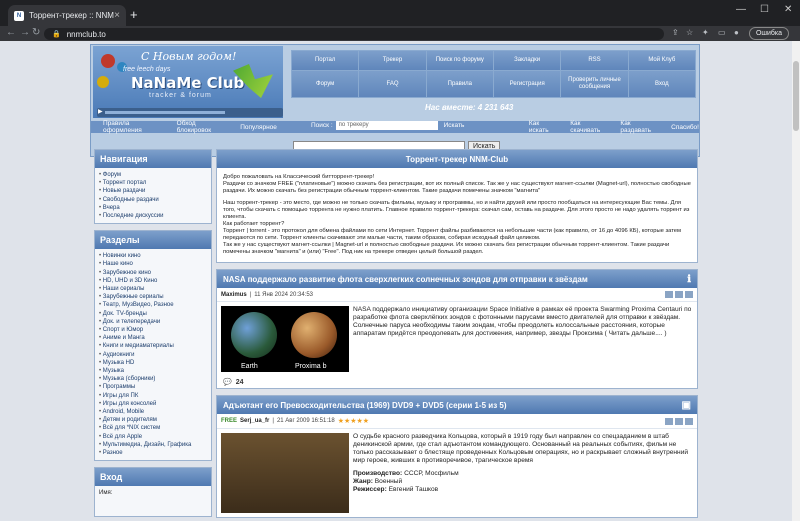 This screenshot has width=800, height=521. What do you see at coordinates (153, 256) in the screenshot?
I see `section-item: Новинки кино` at bounding box center [153, 256].